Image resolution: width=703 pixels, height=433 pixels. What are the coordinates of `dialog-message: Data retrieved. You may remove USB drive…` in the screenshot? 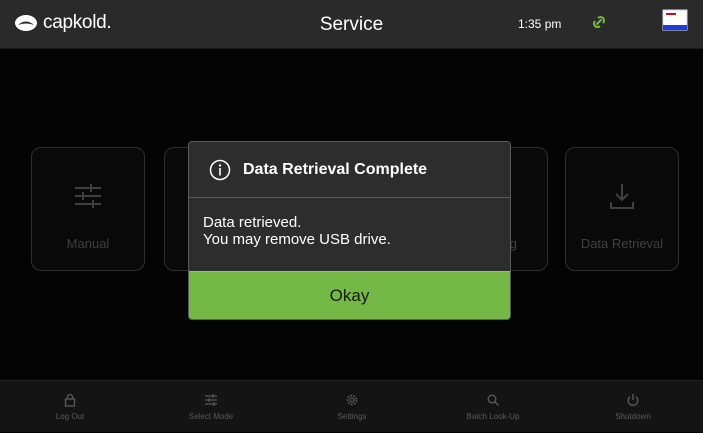 It's located at (297, 231).